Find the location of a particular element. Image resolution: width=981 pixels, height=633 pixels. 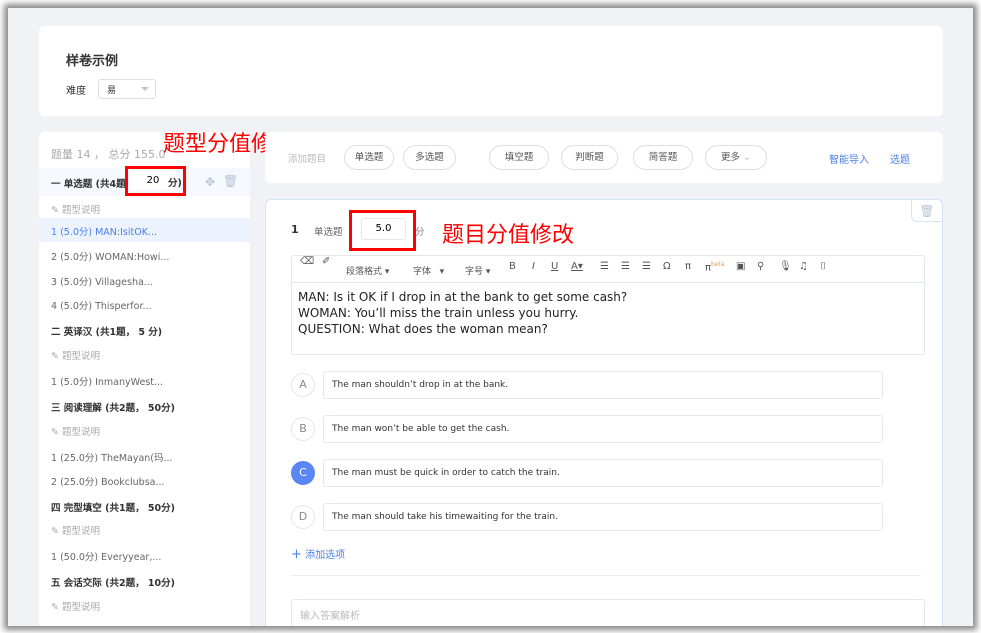

add-true-false-button: 判断题 is located at coordinates (589, 157).